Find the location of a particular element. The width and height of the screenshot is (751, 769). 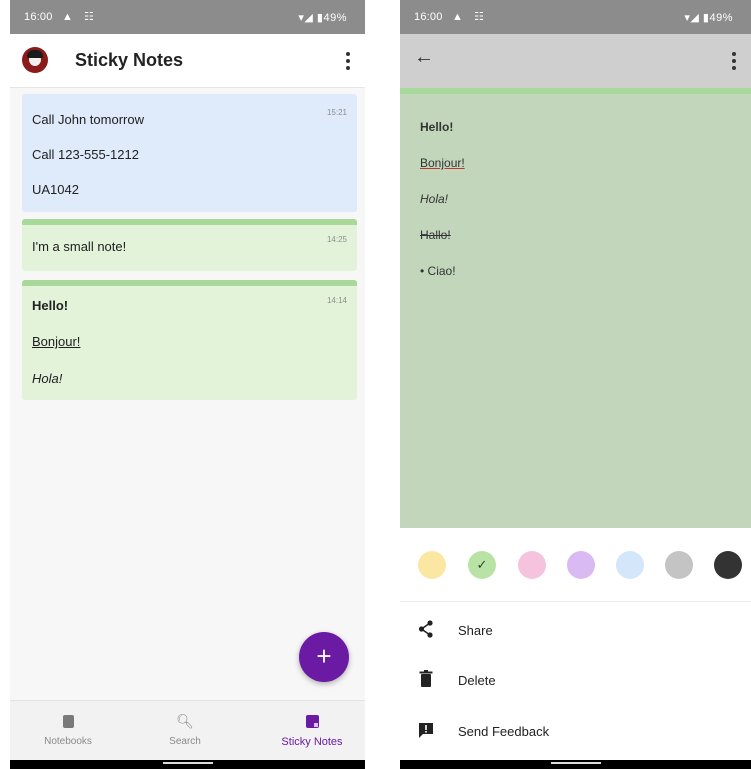

feedback-icon is located at coordinates (426, 730).